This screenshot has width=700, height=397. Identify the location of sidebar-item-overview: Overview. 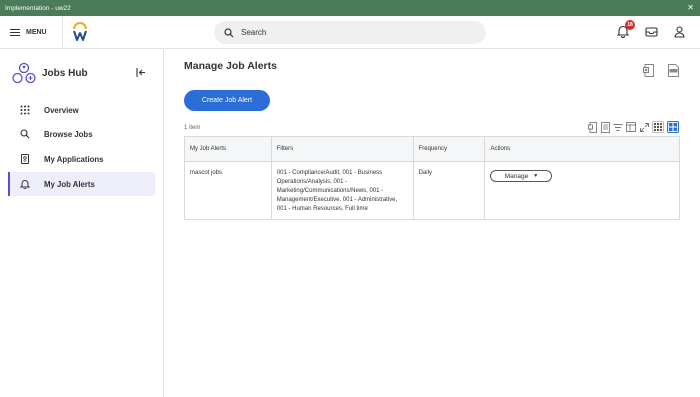
(81, 110).